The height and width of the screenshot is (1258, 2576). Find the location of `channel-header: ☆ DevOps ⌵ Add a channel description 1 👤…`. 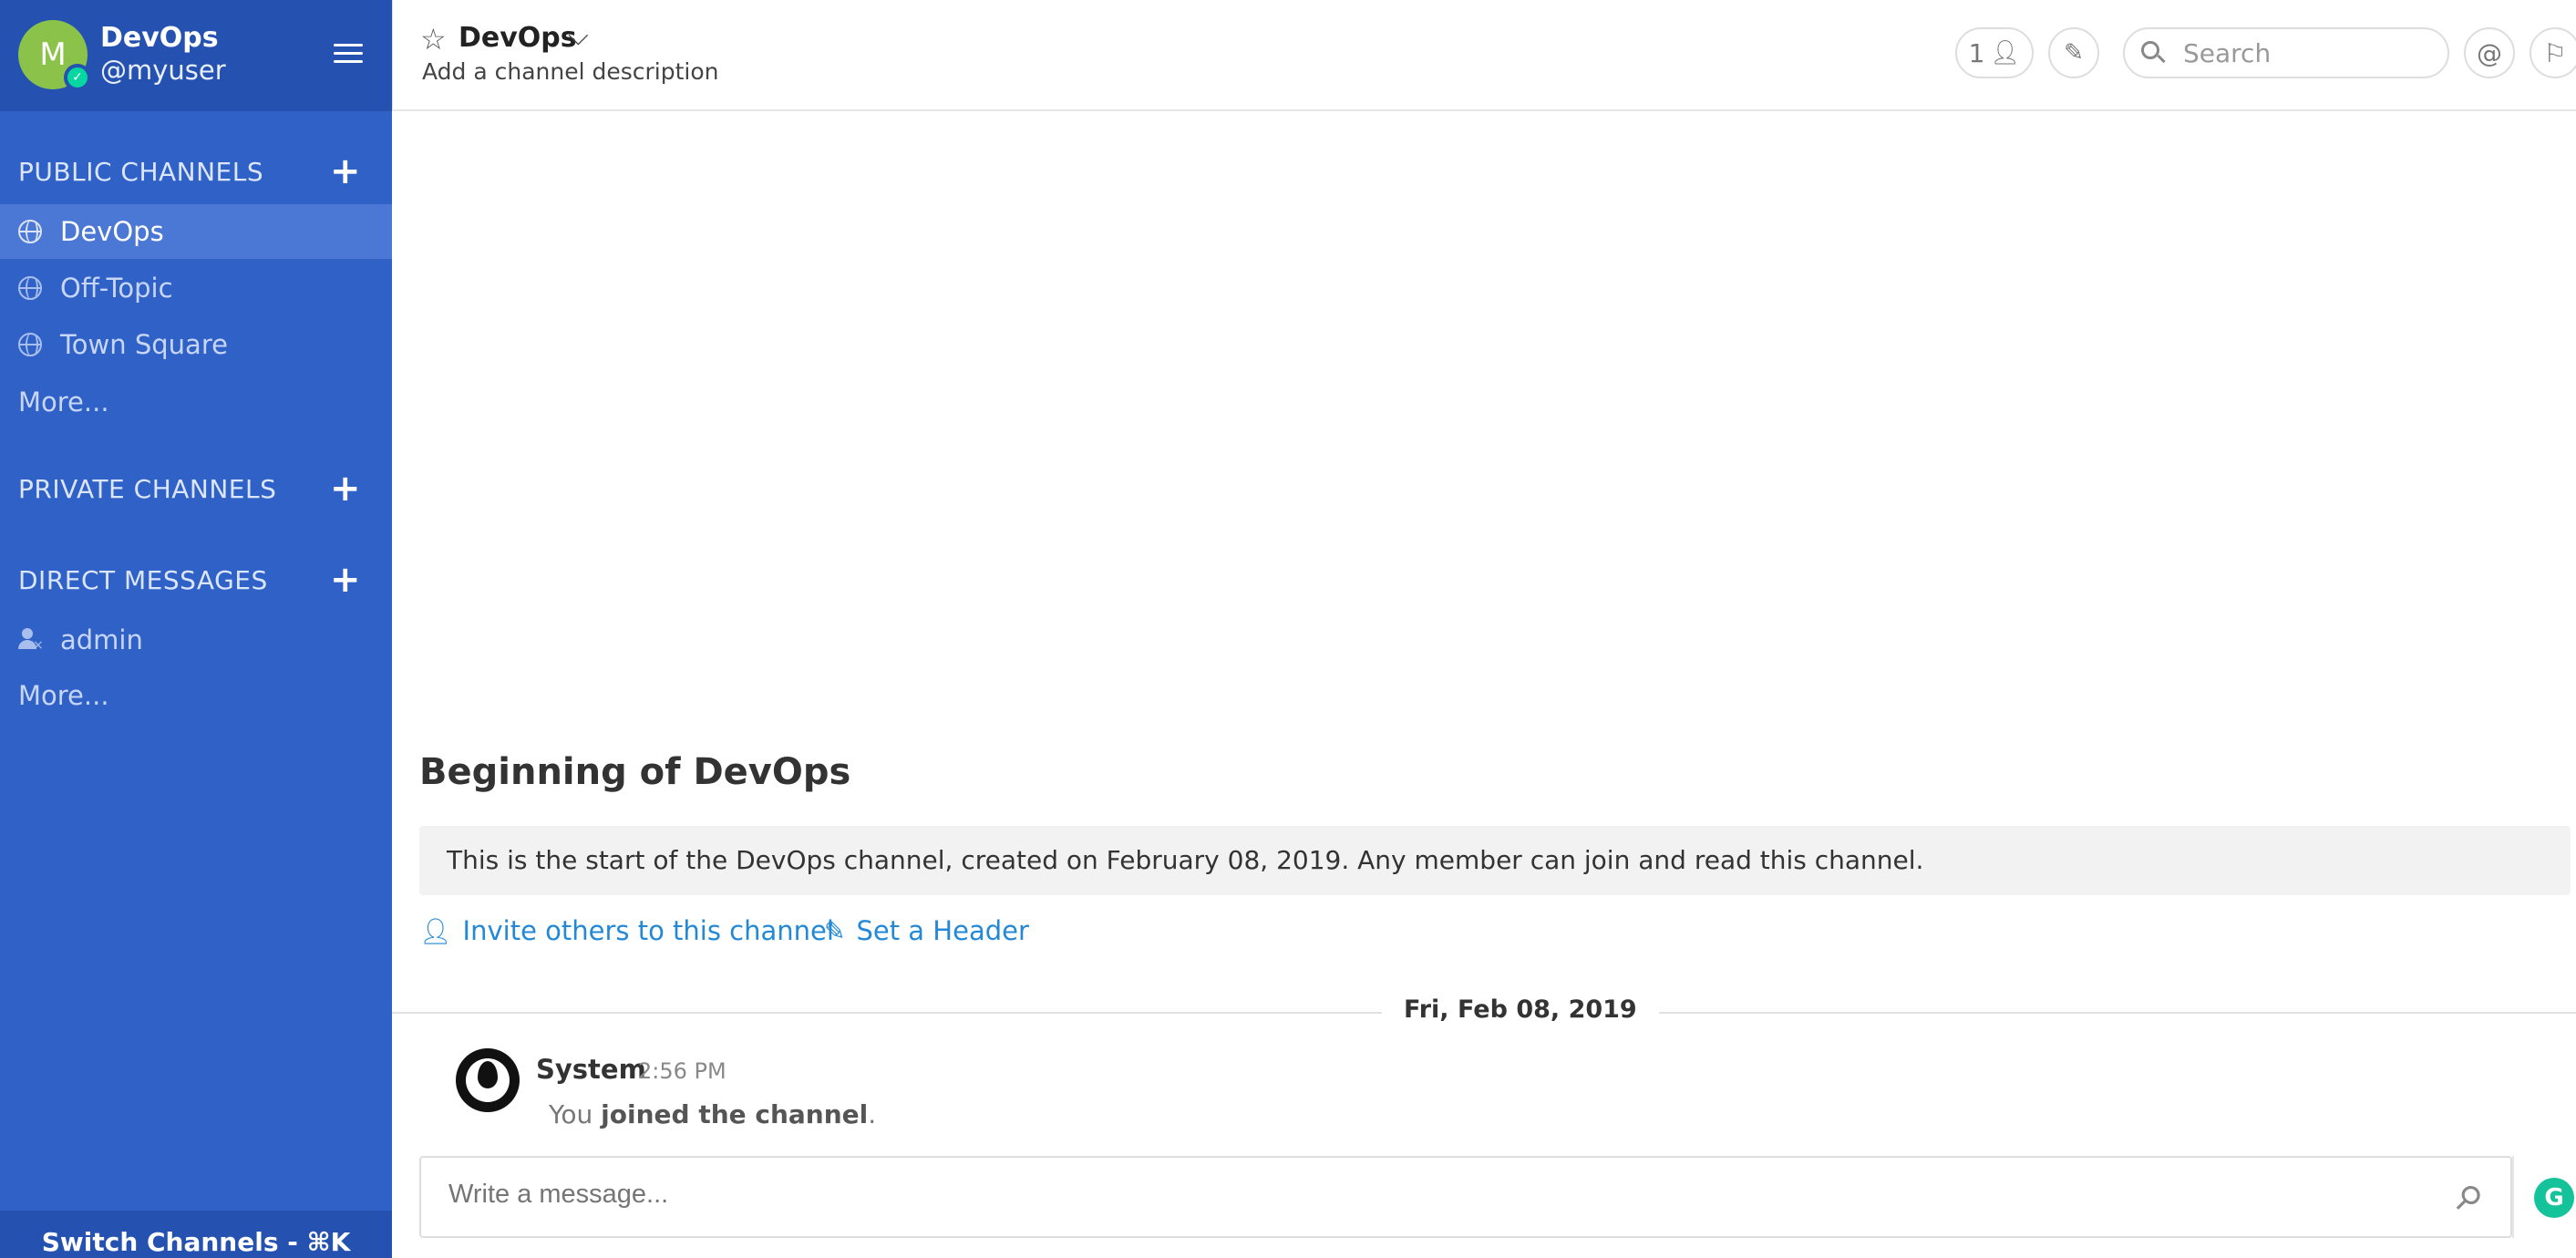

channel-header: ☆ DevOps ⌵ Add a channel description 1 👤… is located at coordinates (1484, 56).